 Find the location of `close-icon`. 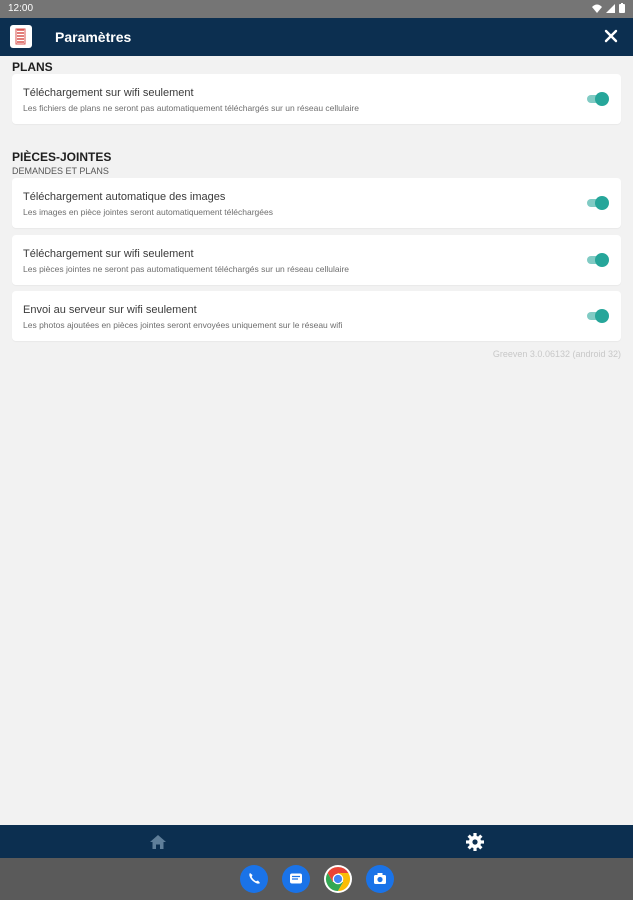

close-icon is located at coordinates (611, 36).